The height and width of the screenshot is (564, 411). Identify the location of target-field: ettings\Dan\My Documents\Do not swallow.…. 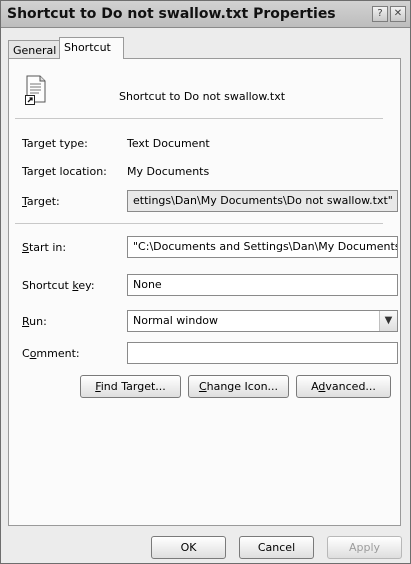
(262, 201).